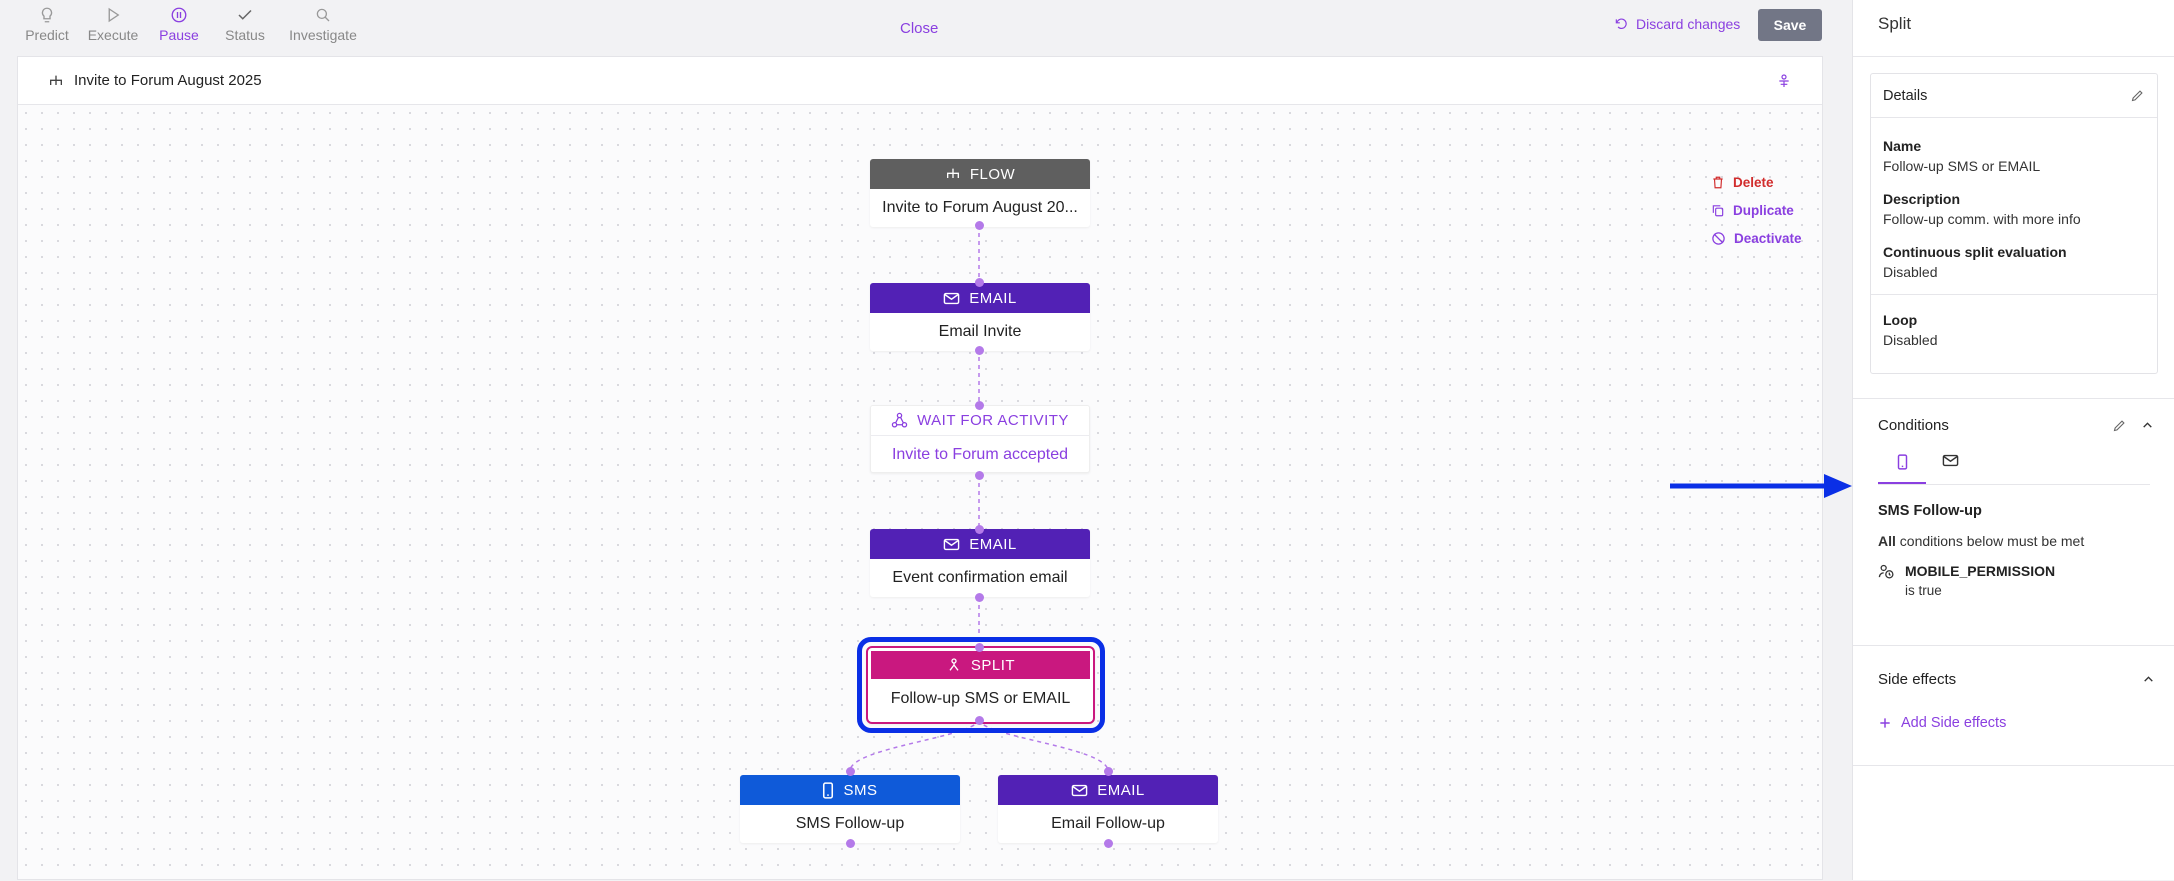 Image resolution: width=2174 pixels, height=881 pixels. Describe the element at coordinates (245, 35) in the screenshot. I see `mode-label: Status` at that location.